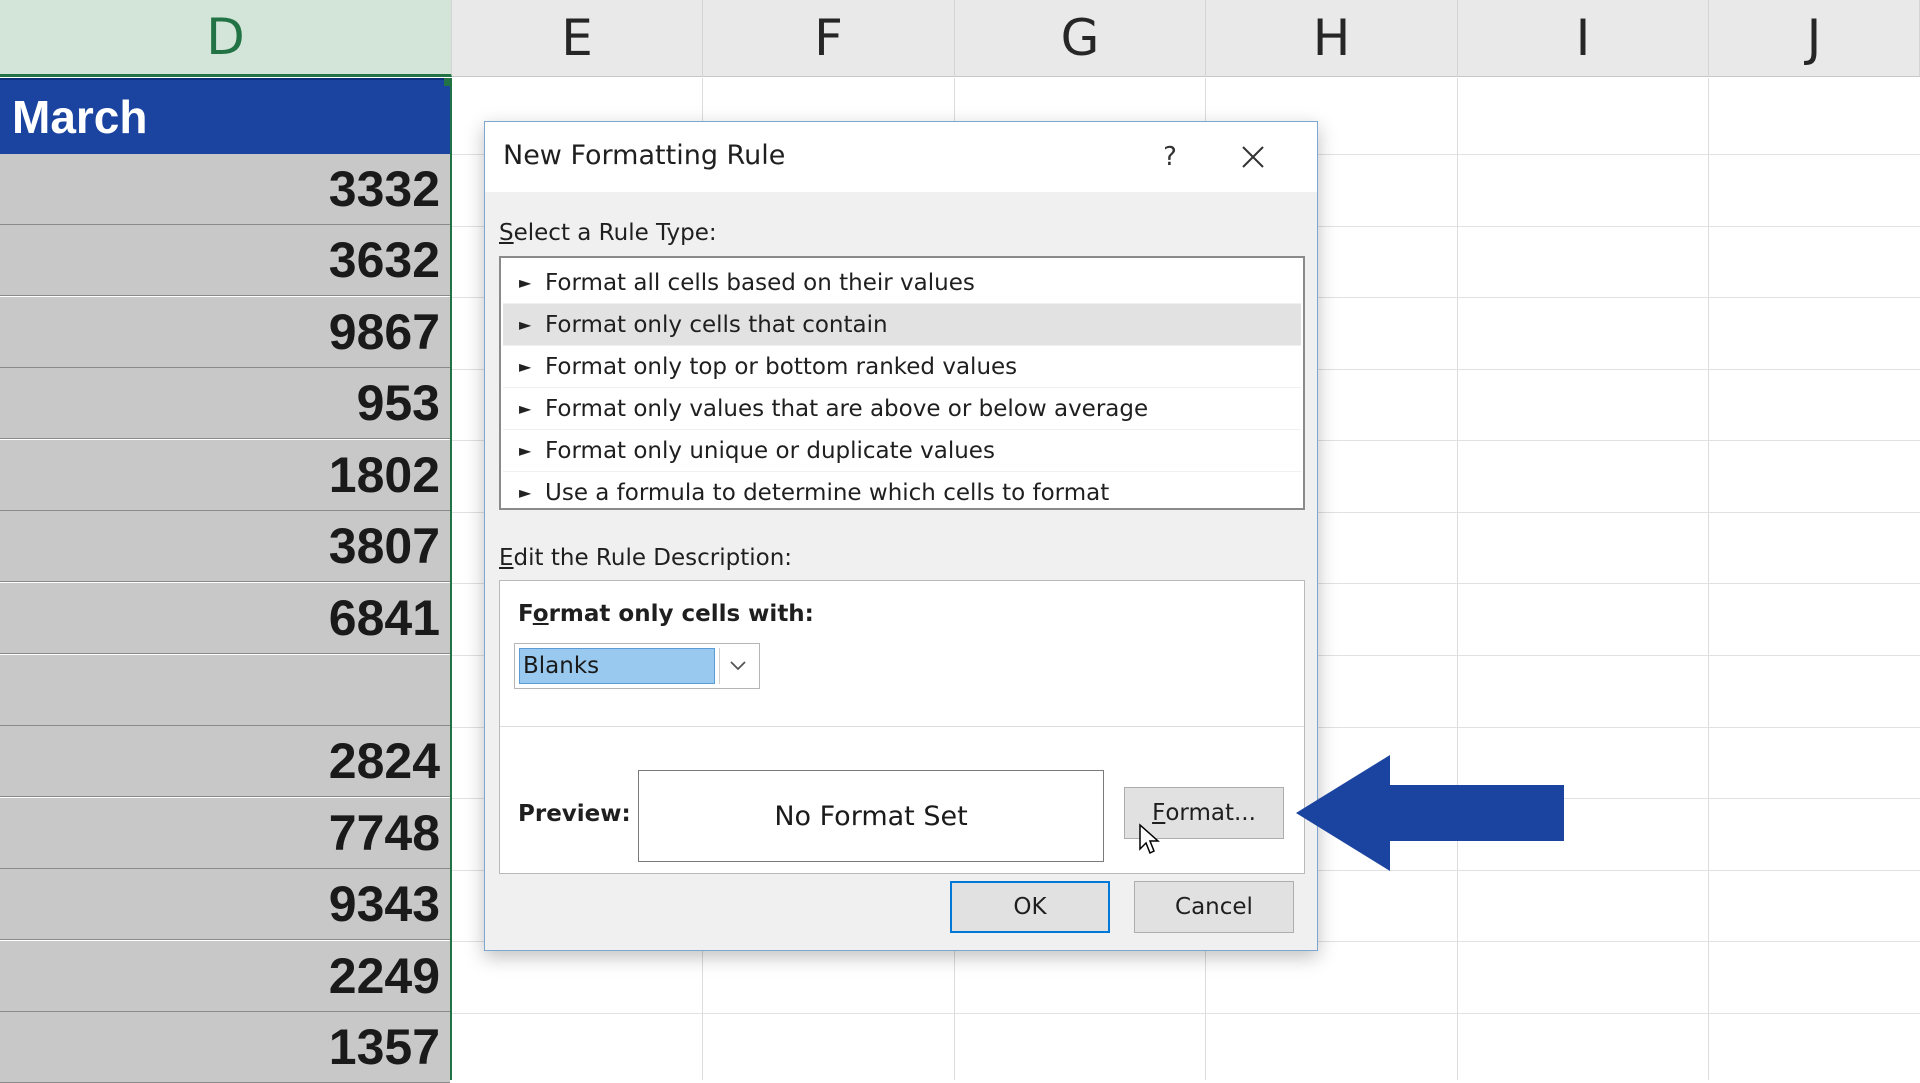 This screenshot has width=1920, height=1083. I want to click on access-key: E, so click(506, 558).